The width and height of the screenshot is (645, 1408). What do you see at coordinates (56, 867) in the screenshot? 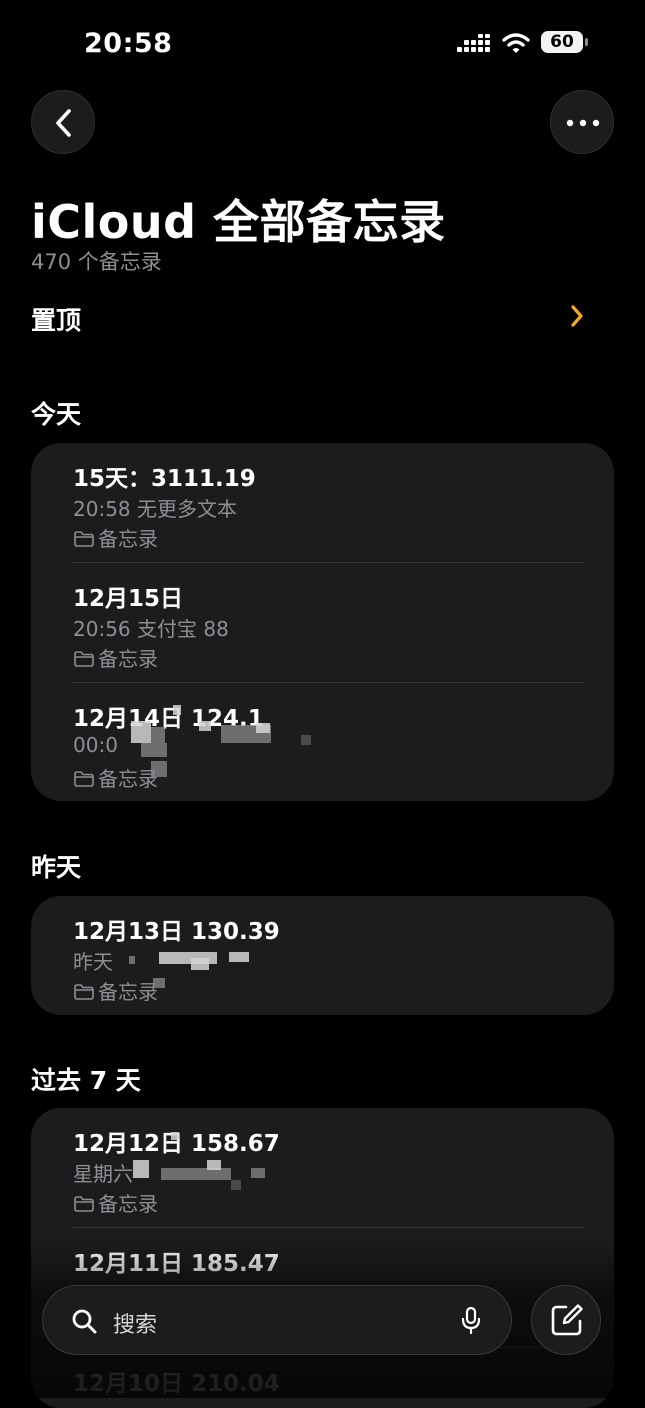
I see `section-header-yesterday: 昨天` at bounding box center [56, 867].